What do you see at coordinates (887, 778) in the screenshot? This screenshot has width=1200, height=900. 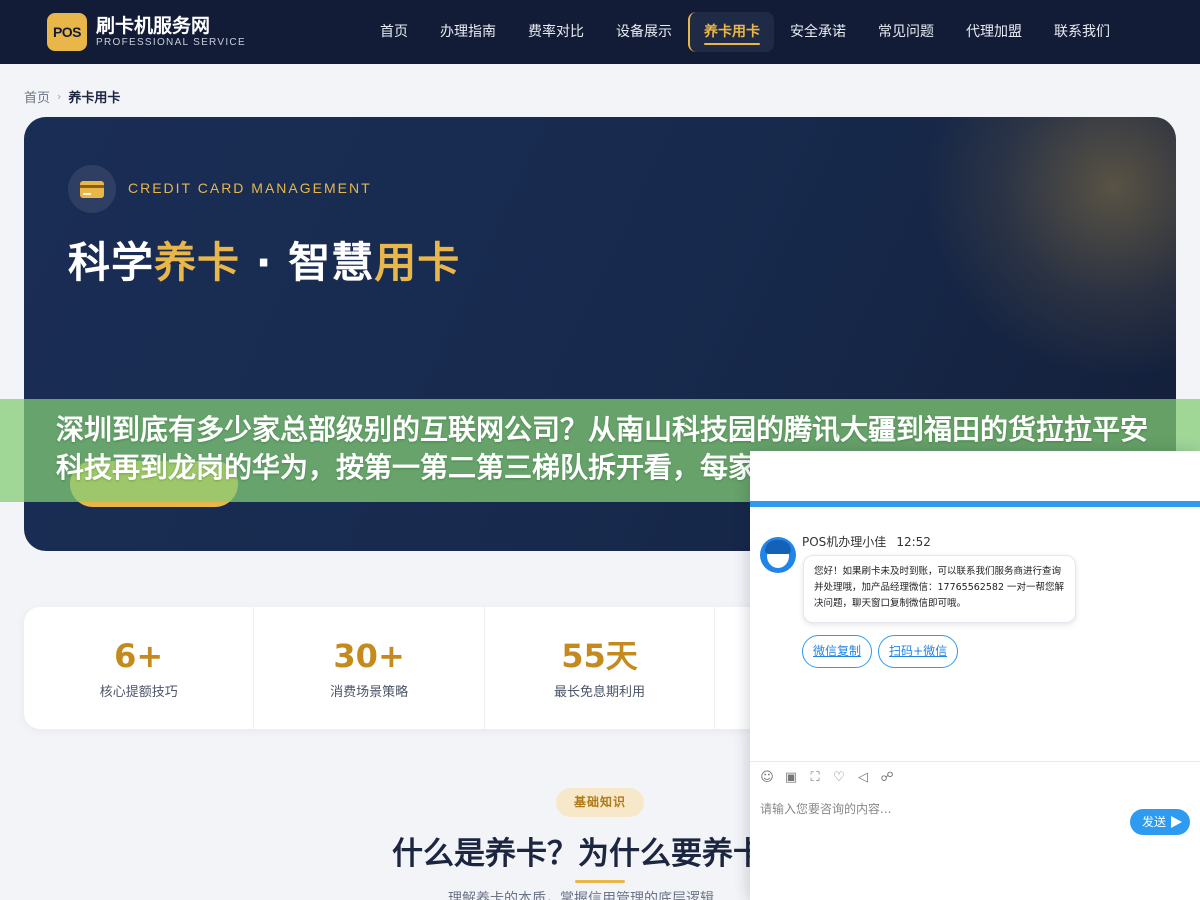 I see `transfer-icon: ☍` at bounding box center [887, 778].